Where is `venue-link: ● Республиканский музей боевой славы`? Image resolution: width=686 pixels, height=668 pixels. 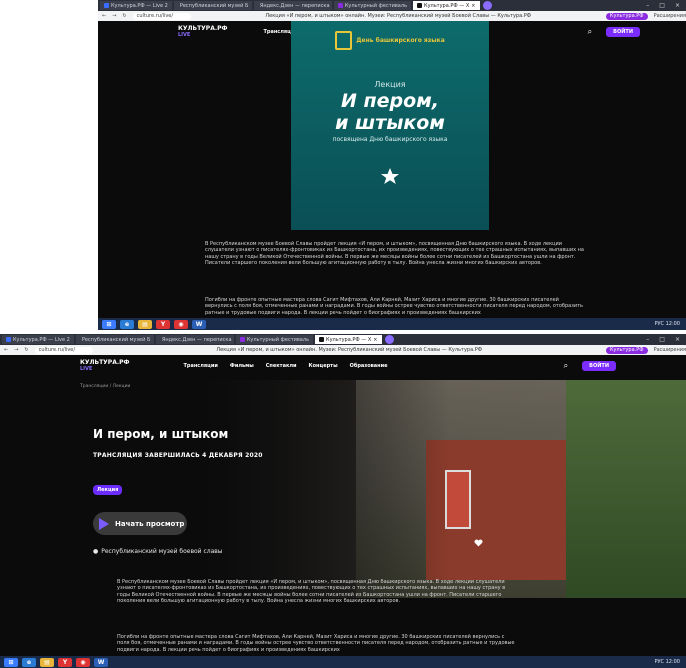
venue-link: ● Республиканский музей боевой славы is located at coordinates (158, 551).